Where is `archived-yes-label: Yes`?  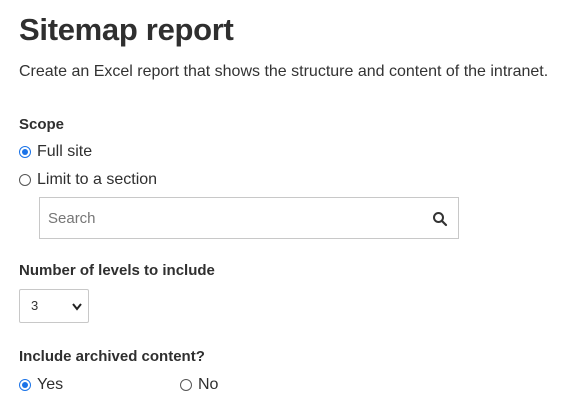
archived-yes-label: Yes is located at coordinates (50, 384).